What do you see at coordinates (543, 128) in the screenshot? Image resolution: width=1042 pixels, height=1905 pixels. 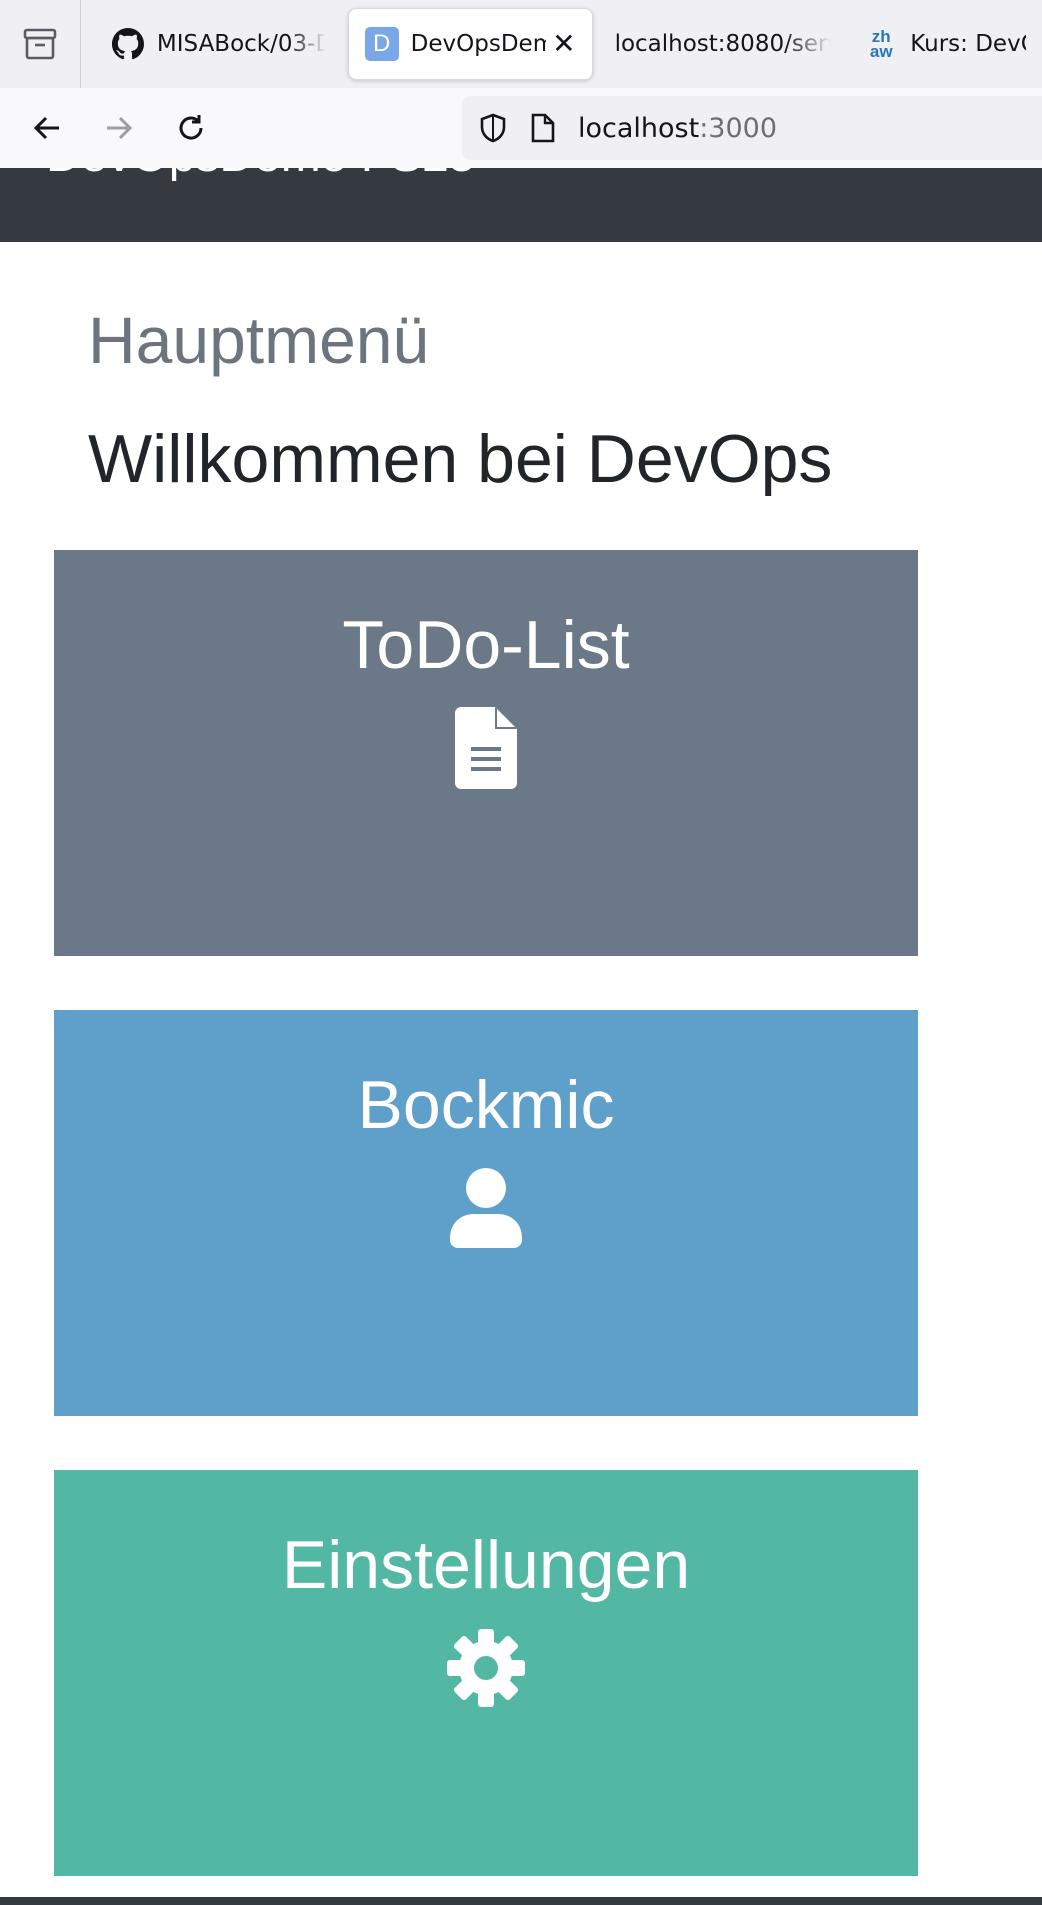 I see `page-icon` at bounding box center [543, 128].